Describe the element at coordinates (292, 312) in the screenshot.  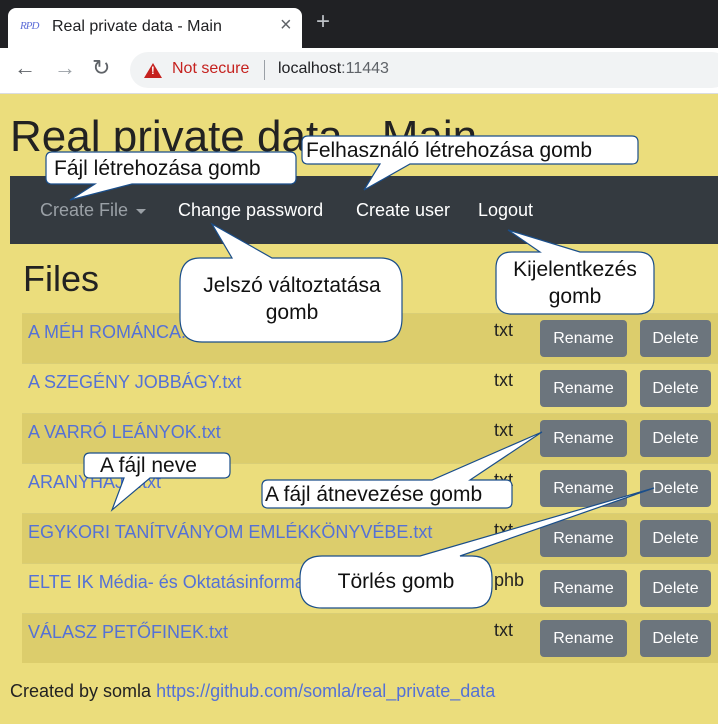
I see `callout-change-password-line2: gomb` at that location.